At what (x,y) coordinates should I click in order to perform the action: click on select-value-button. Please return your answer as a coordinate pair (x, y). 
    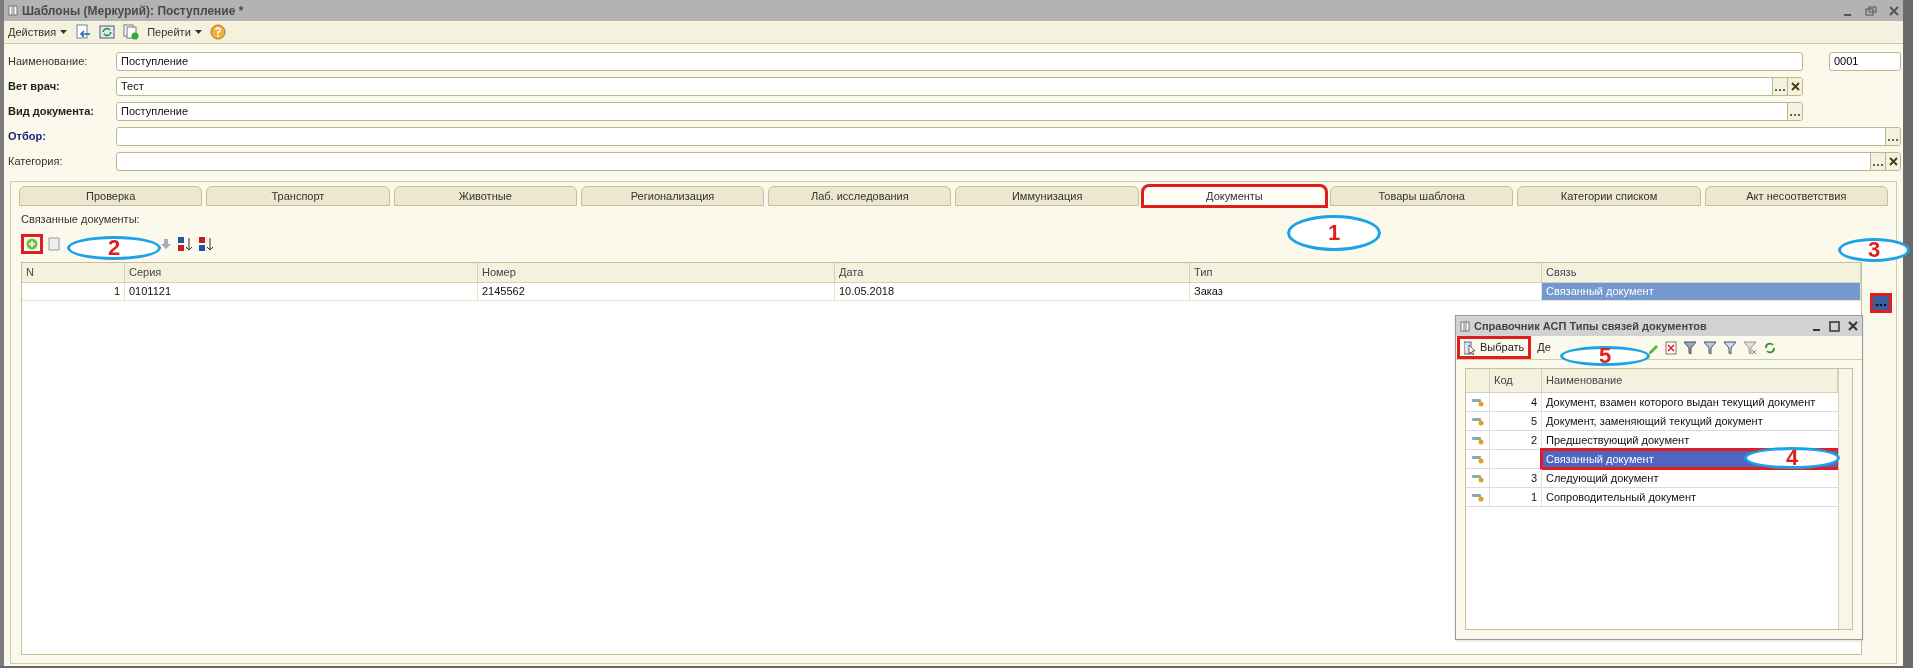
    Looking at the image, I should click on (1881, 303).